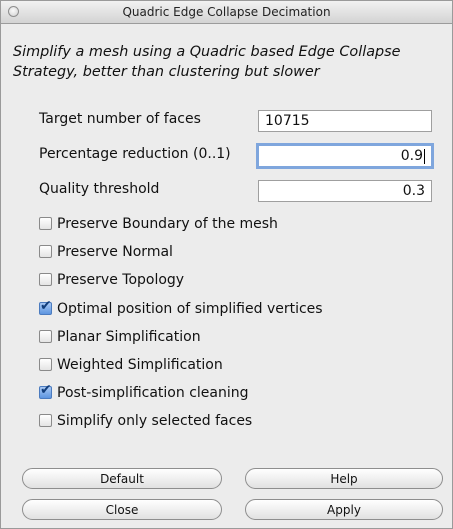 This screenshot has width=453, height=529. I want to click on apply-button: Apply, so click(344, 509).